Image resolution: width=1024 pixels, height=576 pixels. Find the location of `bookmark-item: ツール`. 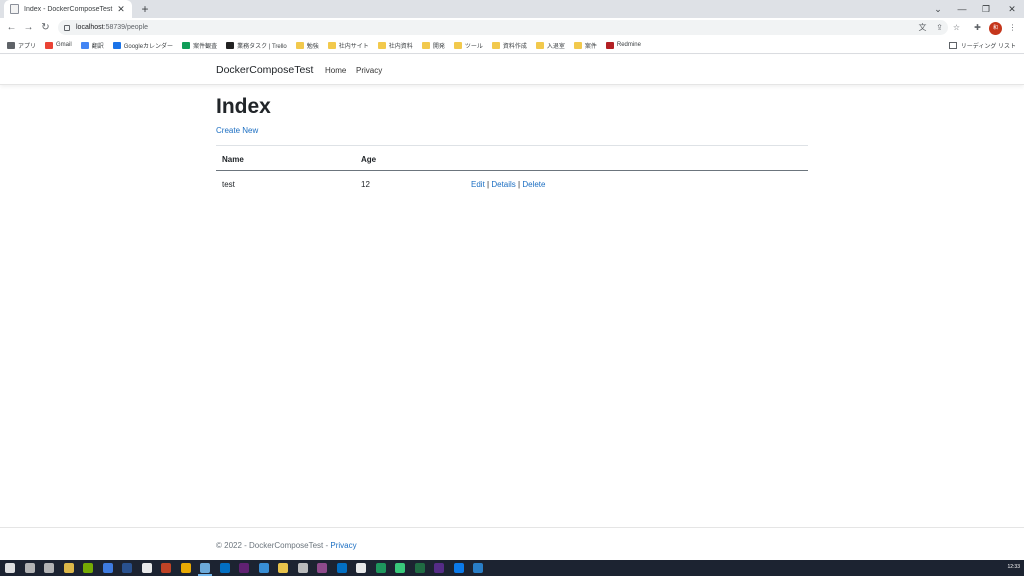

bookmark-item: ツール is located at coordinates (468, 45).